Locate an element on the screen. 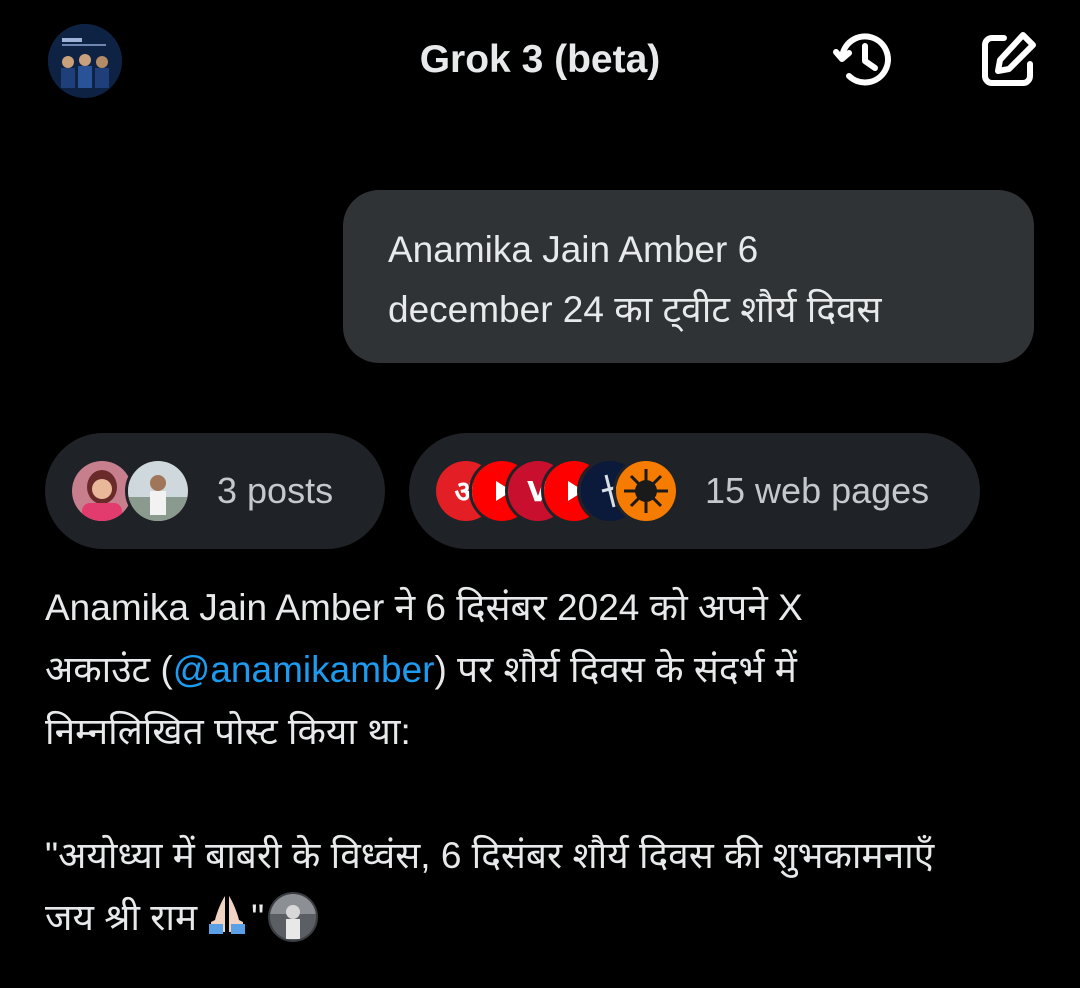 This screenshot has height=988, width=1080. history-button is located at coordinates (864, 60).